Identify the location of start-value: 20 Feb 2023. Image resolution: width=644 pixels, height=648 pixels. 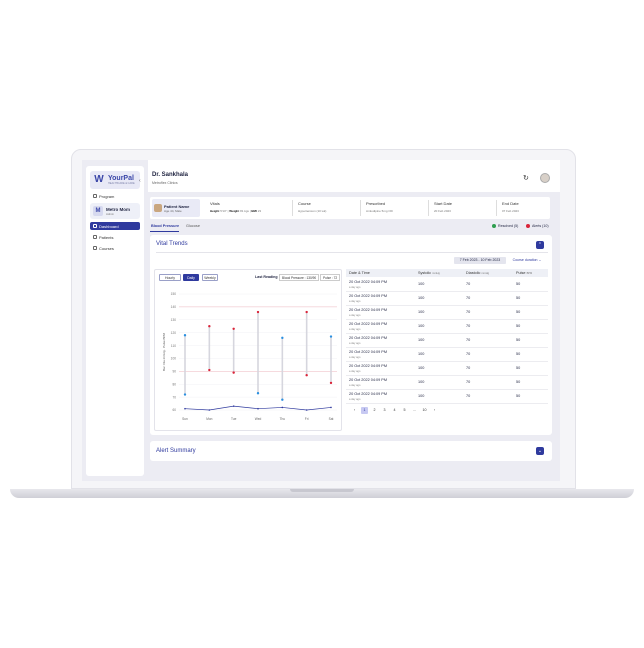
(442, 211).